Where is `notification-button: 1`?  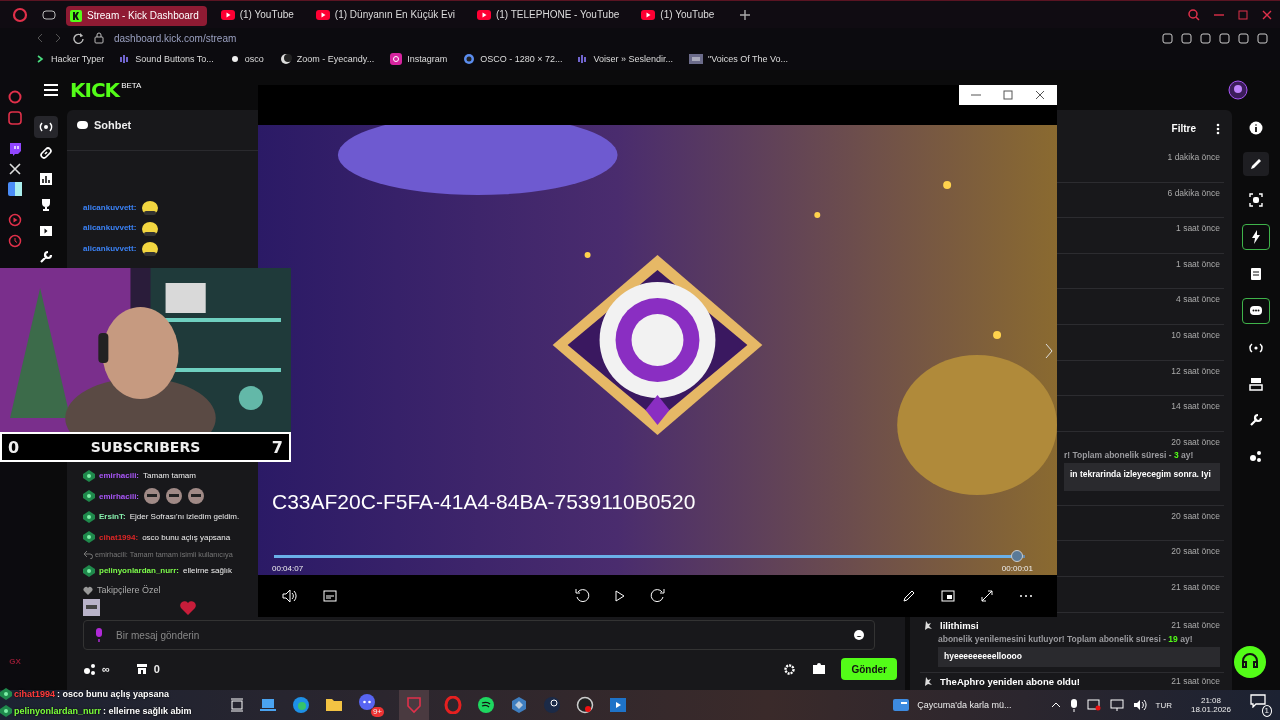 notification-button: 1 is located at coordinates (1261, 705).